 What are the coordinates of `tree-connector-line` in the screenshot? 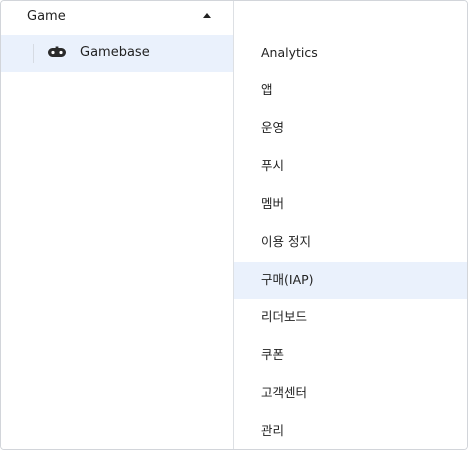 It's located at (33, 53).